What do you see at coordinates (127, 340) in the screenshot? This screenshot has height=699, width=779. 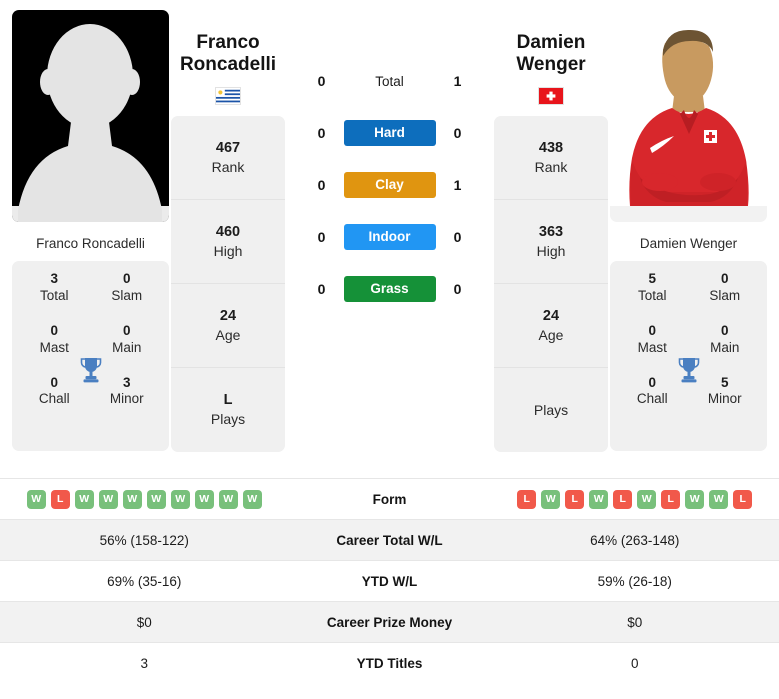 I see `left-titles-main: 0 Main` at bounding box center [127, 340].